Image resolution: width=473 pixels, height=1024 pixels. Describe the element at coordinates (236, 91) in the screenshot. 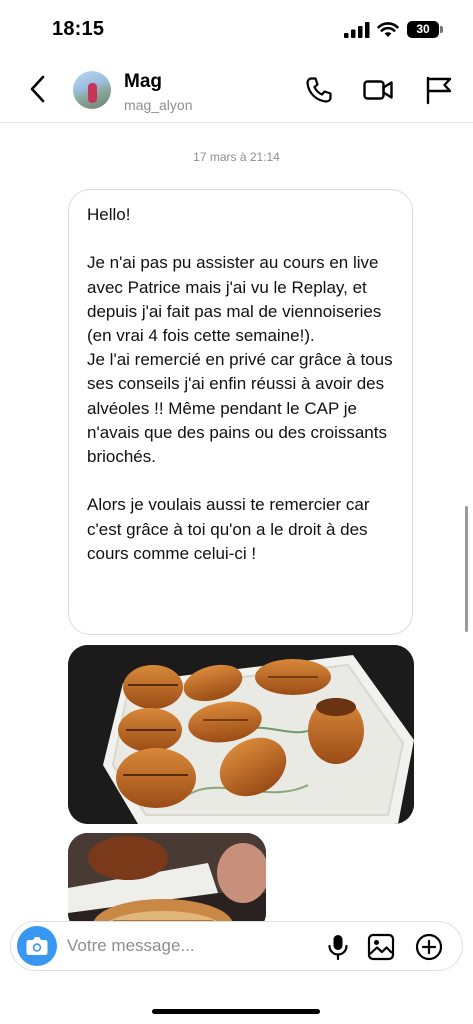

I see `chat-header: Mag mag_alyon` at that location.